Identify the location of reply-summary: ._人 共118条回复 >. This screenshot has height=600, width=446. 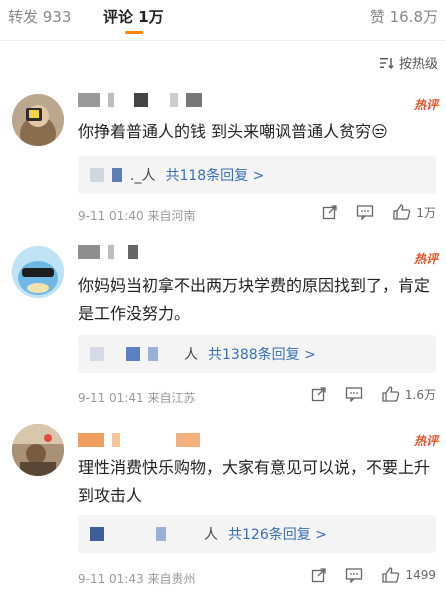
(257, 175).